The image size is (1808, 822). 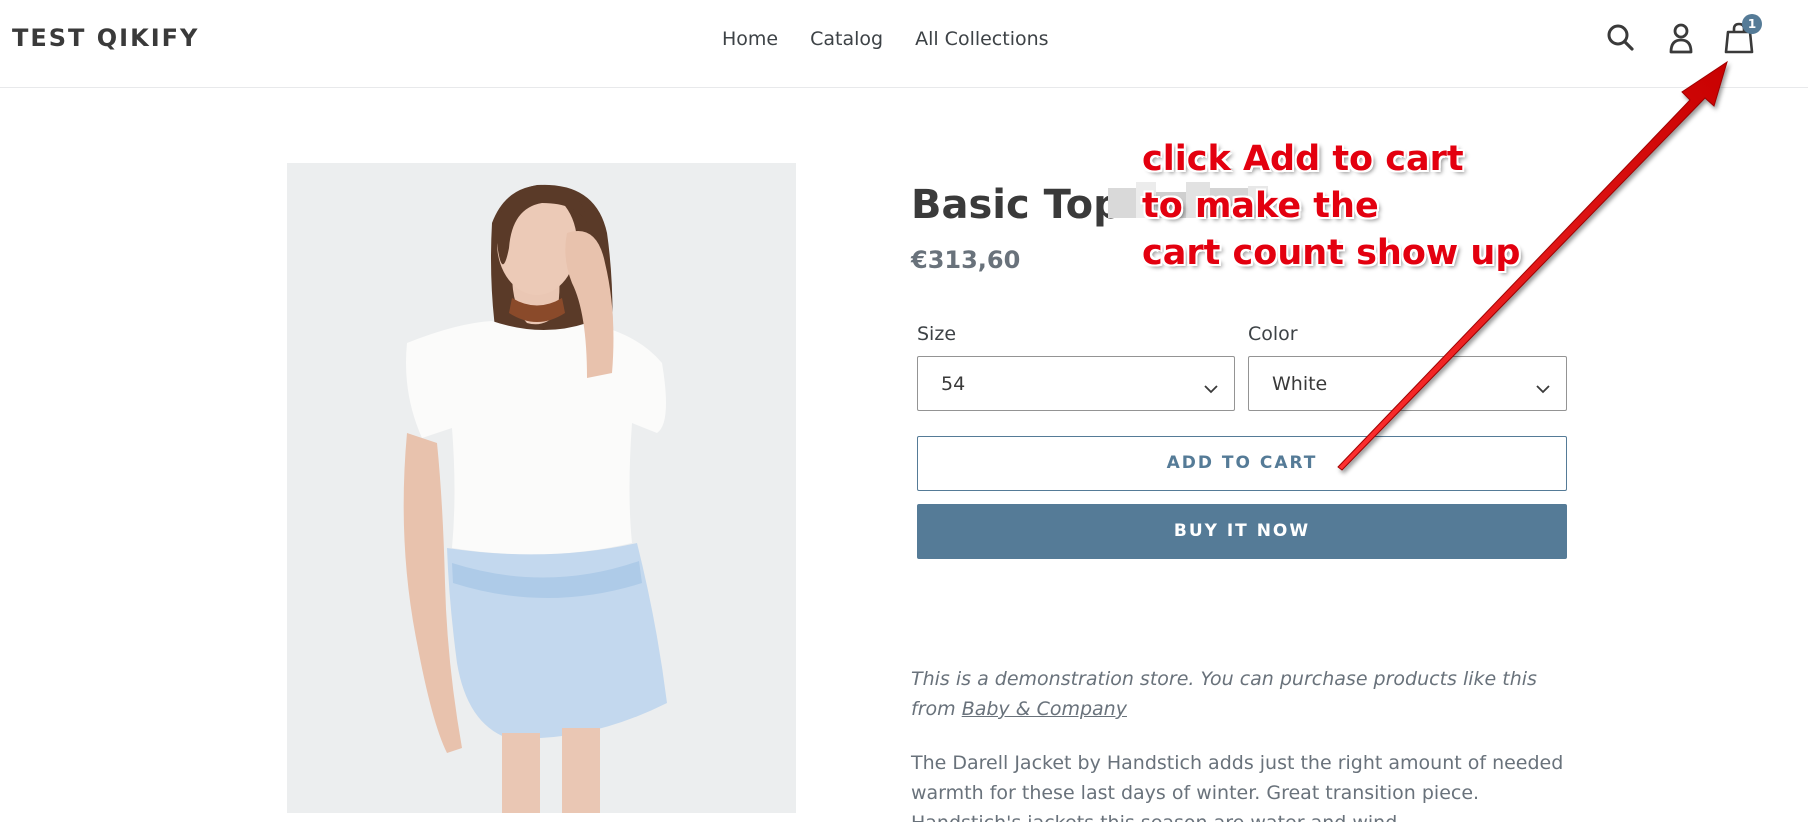 I want to click on size-label: Size, so click(x=937, y=334).